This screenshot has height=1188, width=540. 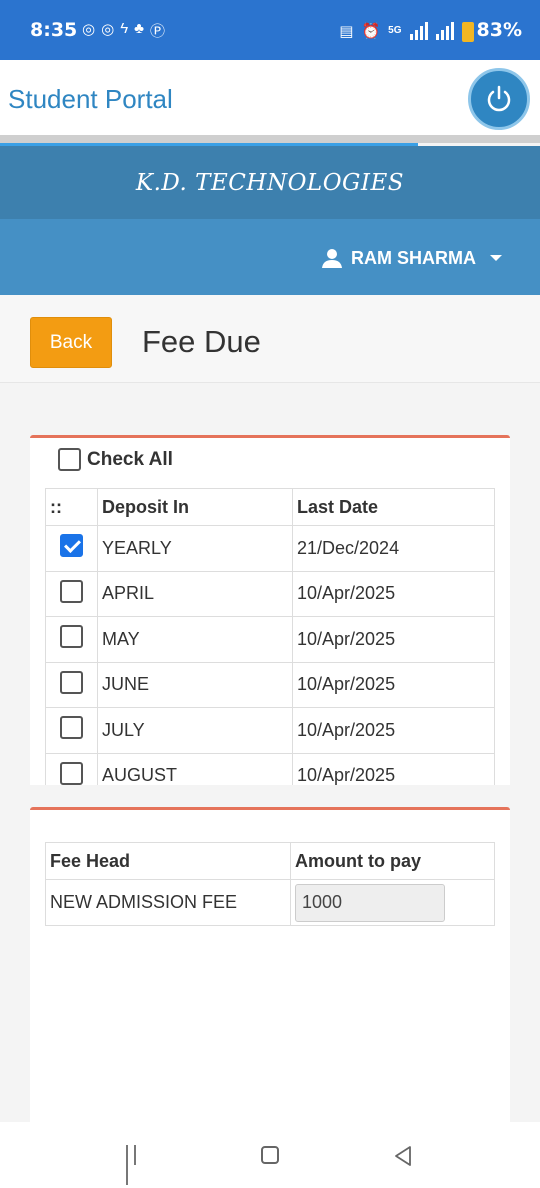 I want to click on status-time: 8:35, so click(x=54, y=30).